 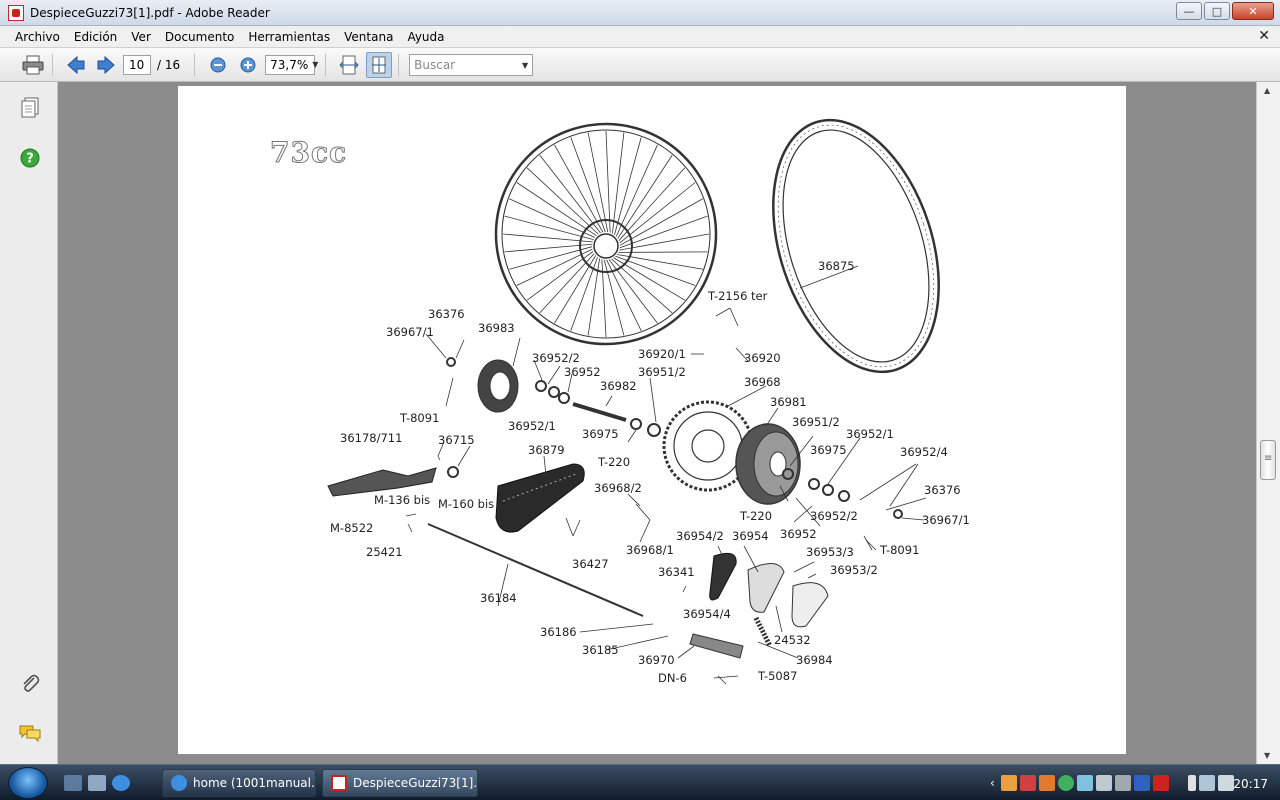 I want to click on chevron-down-icon: ▼, so click(x=525, y=65).